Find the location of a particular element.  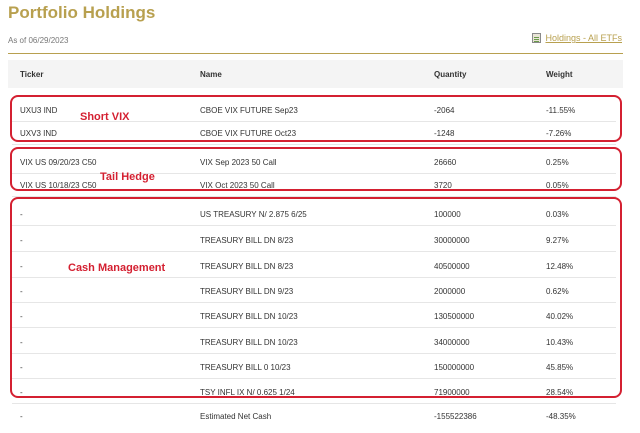

as-of-date: As of 06/29/2023 is located at coordinates (38, 40).